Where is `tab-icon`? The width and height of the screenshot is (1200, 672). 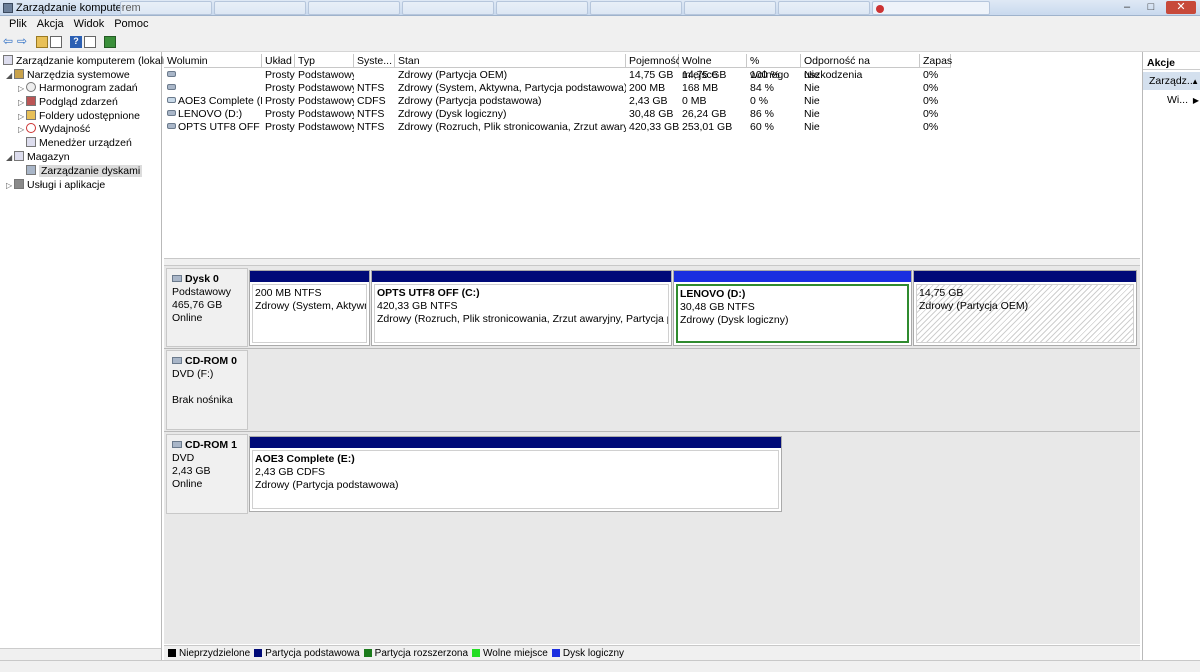
tab-icon is located at coordinates (880, 9).